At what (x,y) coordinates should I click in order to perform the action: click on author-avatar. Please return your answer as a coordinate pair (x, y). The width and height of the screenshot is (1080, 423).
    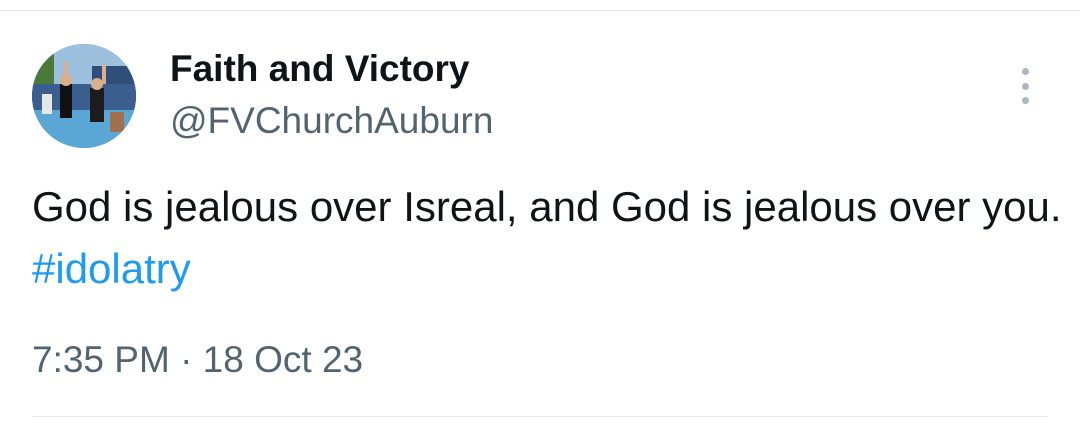
    Looking at the image, I should click on (84, 96).